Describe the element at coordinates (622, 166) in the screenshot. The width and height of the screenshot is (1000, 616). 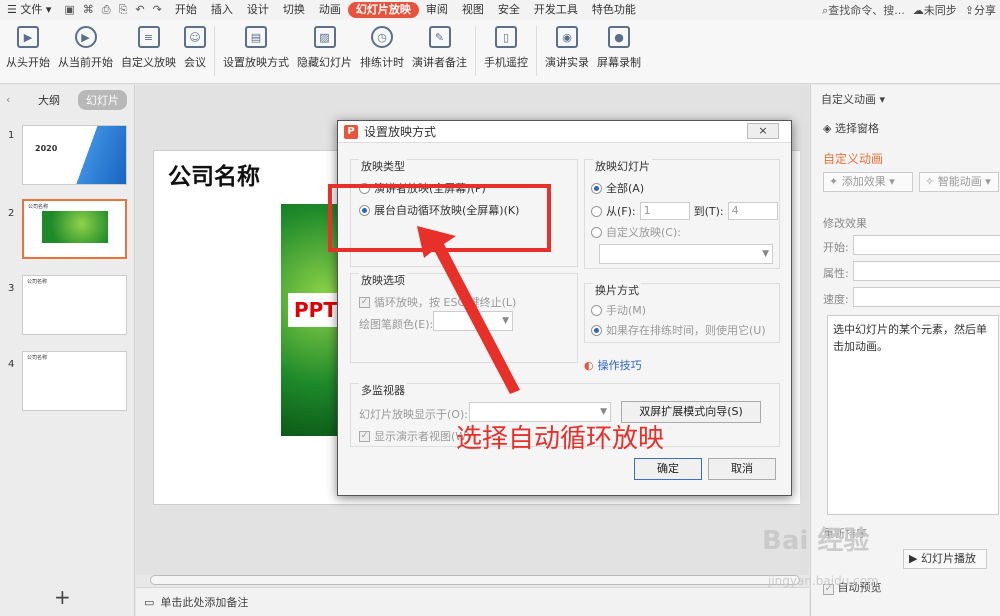
I see `group-title: 放映幻灯片` at that location.